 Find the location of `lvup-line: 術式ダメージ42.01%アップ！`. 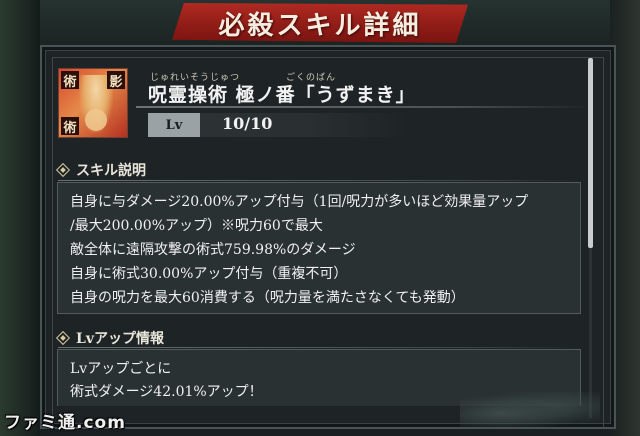

lvup-line: 術式ダメージ42.01%アップ！ is located at coordinates (166, 392).